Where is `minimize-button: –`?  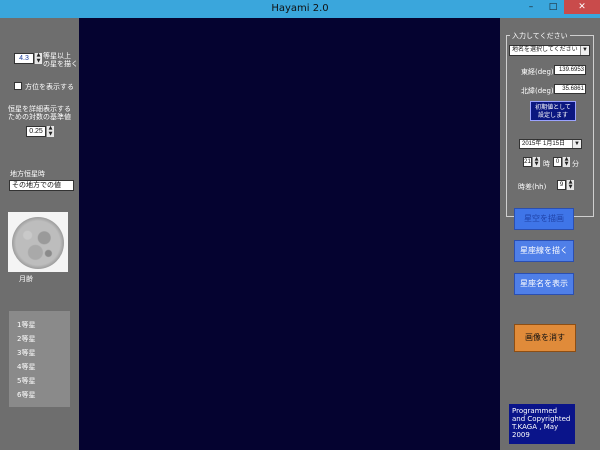
minimize-button: – is located at coordinates (531, 7).